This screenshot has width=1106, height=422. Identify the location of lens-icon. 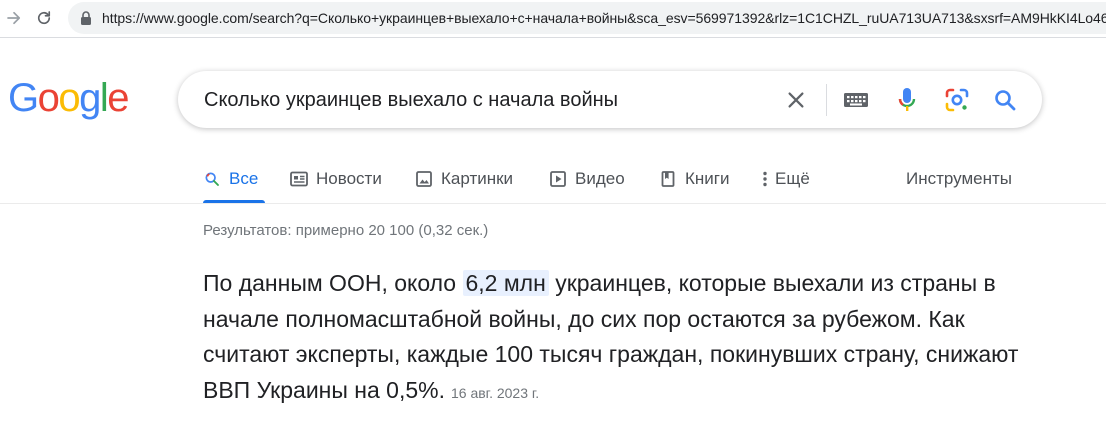
(957, 100).